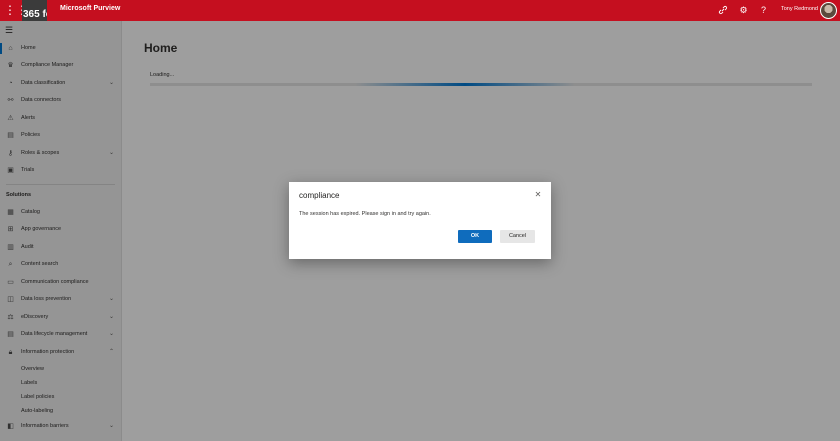 This screenshot has height=441, width=840. I want to click on cancel-button: Cancel, so click(517, 236).